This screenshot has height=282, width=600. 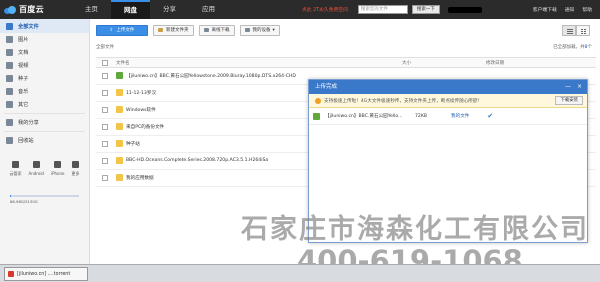 I want to click on sidebar-item-videos: 视频, so click(x=44, y=65).